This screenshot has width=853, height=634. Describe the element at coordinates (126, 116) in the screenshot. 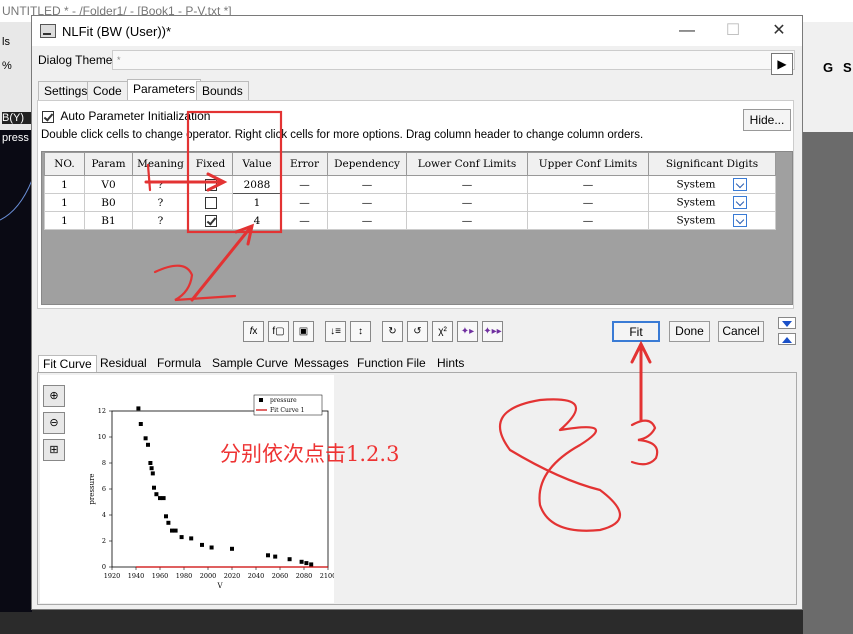

I see `auto-init-row: Auto Parameter Initialization` at that location.